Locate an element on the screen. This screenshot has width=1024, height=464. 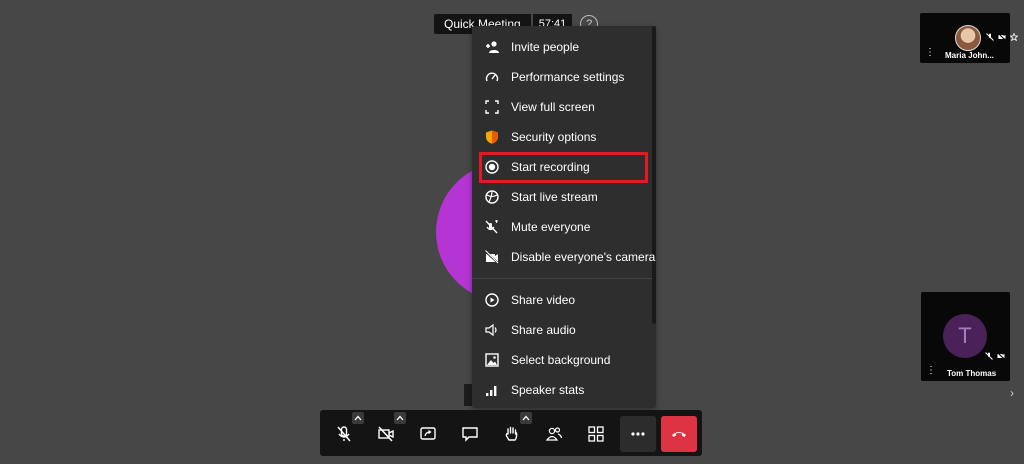
image-icon is located at coordinates (492, 360).